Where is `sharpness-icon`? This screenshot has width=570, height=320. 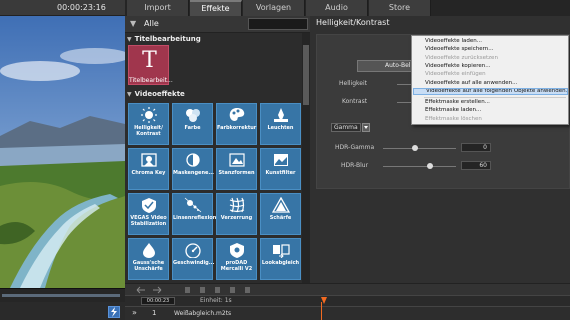 sharpness-icon is located at coordinates (281, 204).